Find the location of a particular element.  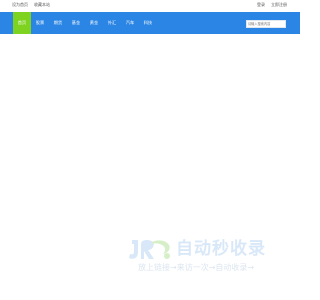

login-link: 登录 is located at coordinates (261, 5).